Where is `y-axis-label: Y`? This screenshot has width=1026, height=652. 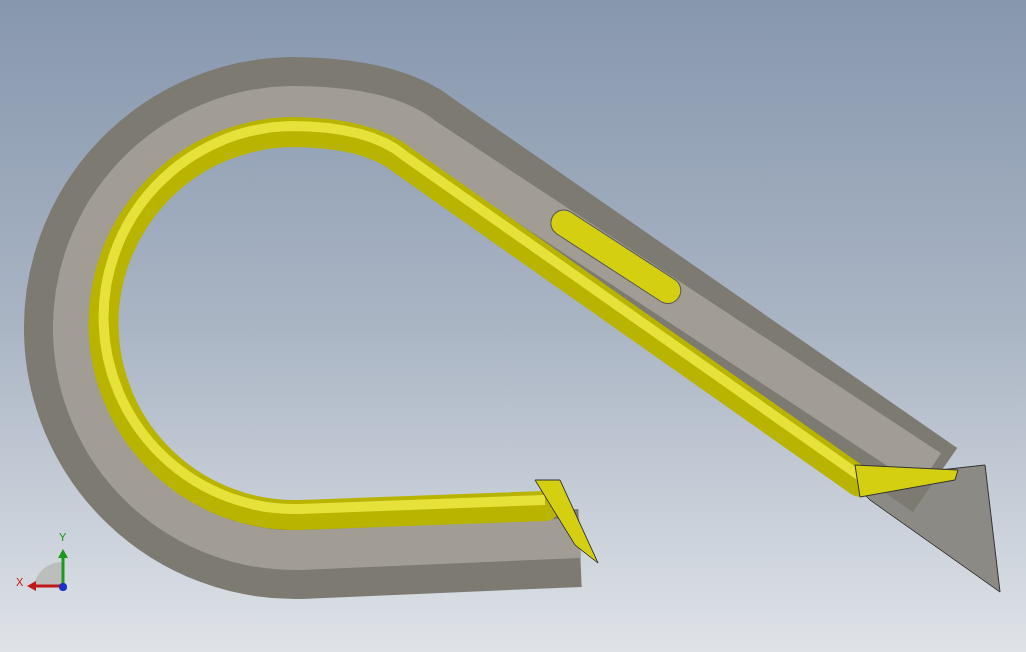 y-axis-label: Y is located at coordinates (63, 537).